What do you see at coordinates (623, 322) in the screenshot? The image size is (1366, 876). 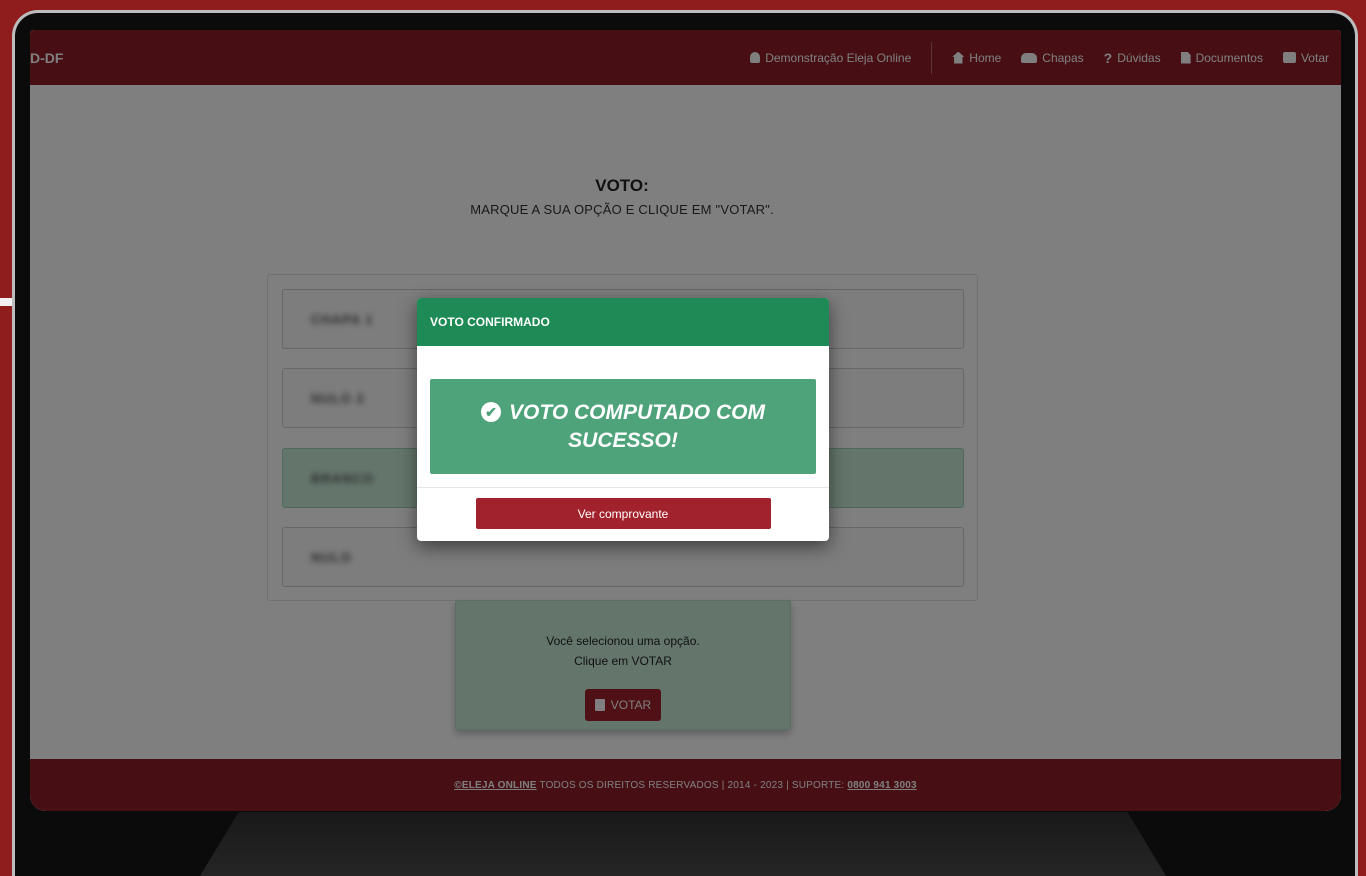 I see `modal-header: VOTO CONFIRMADO` at bounding box center [623, 322].